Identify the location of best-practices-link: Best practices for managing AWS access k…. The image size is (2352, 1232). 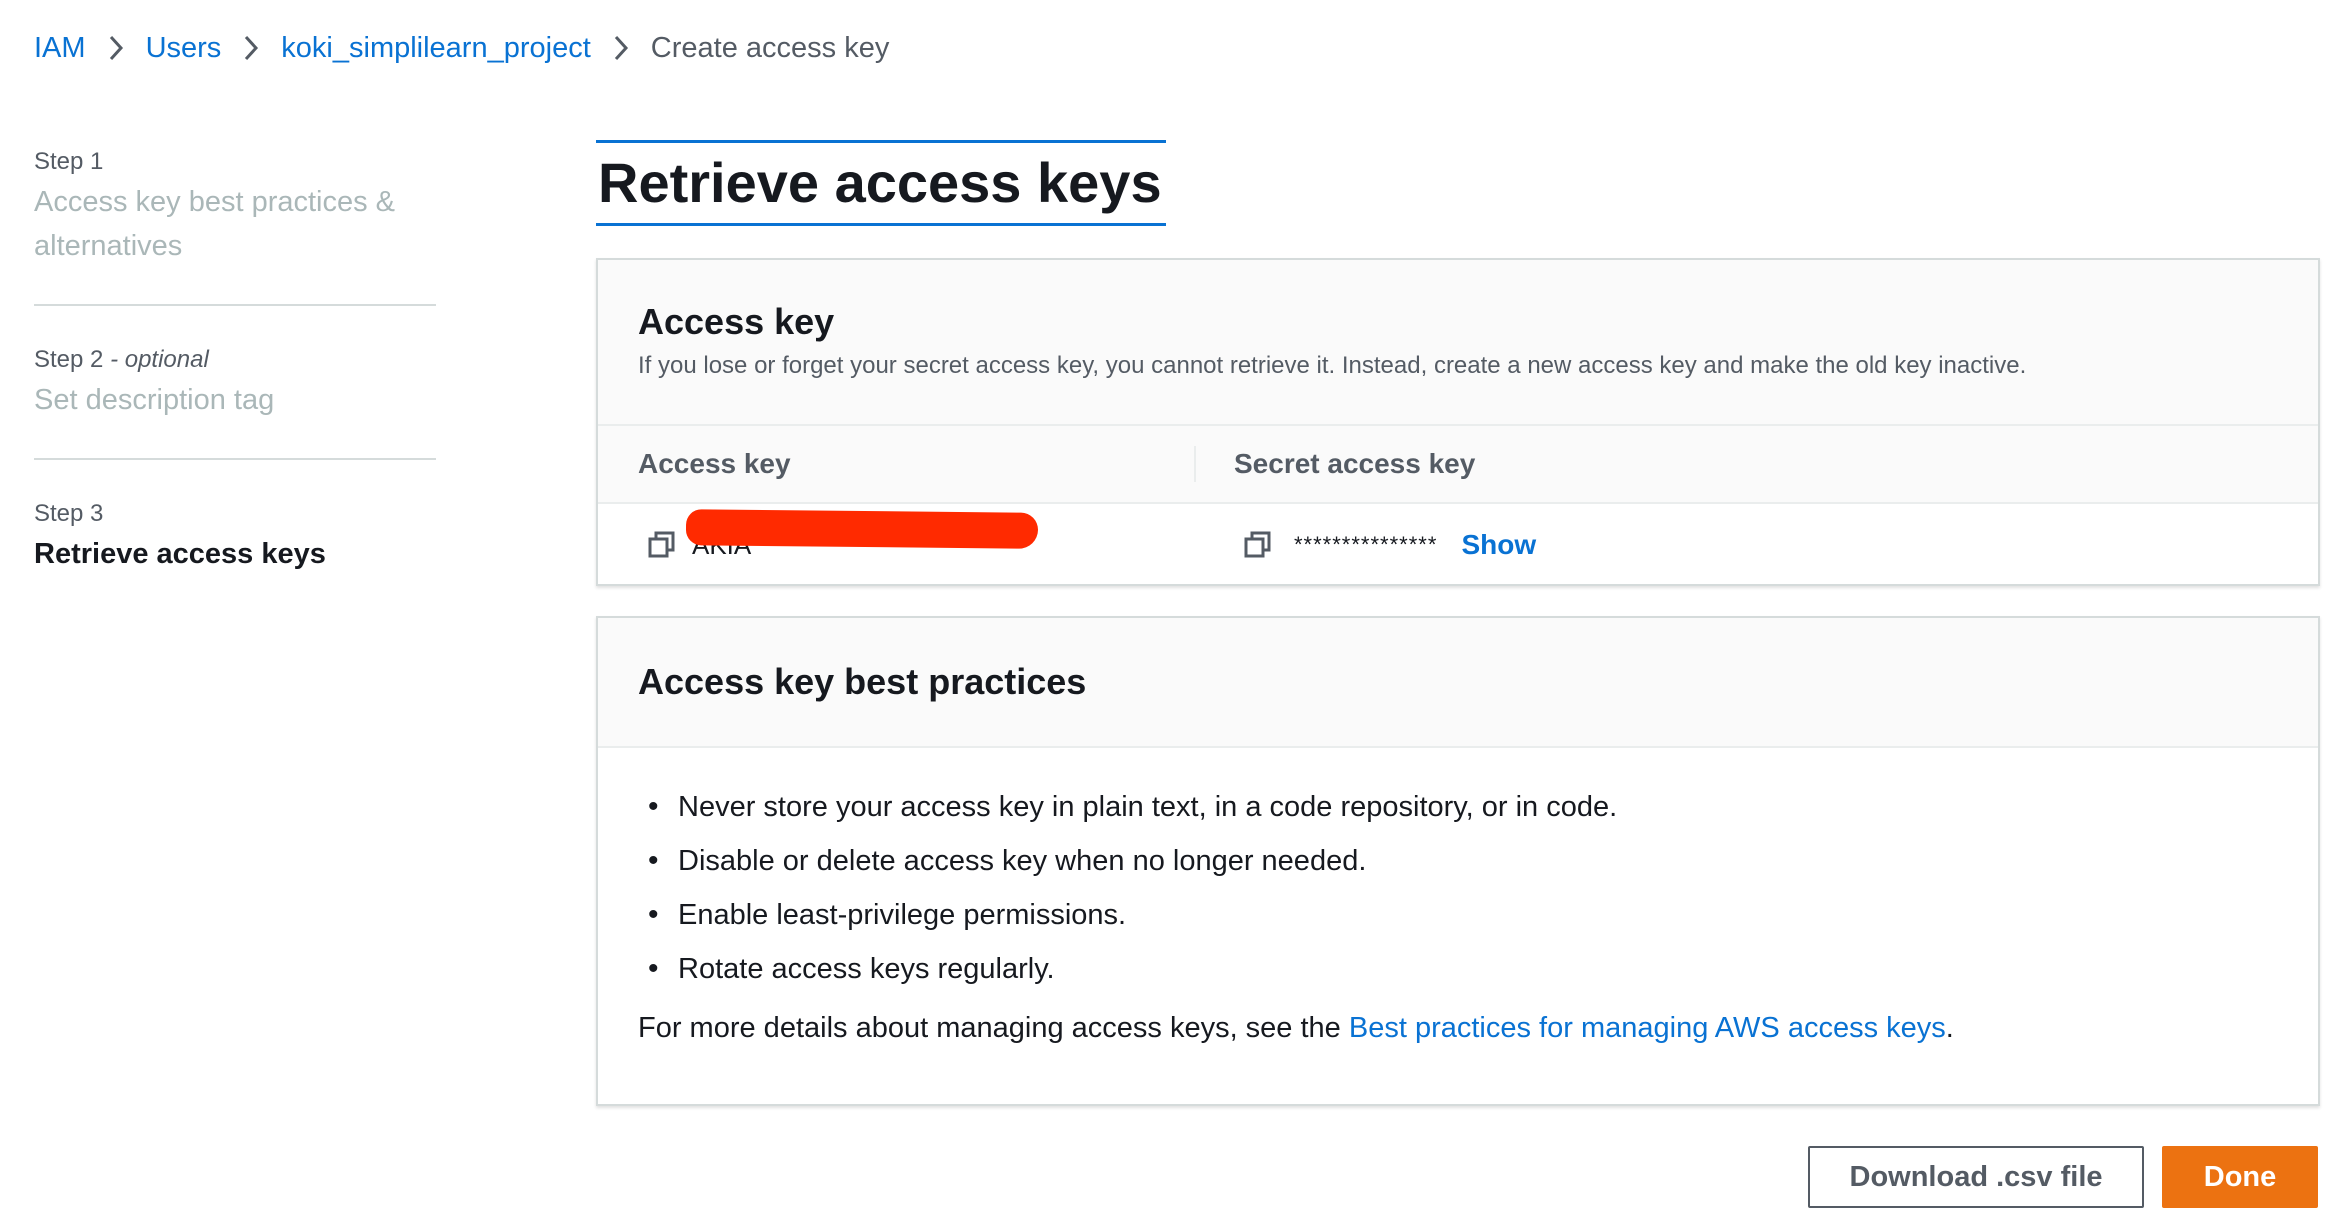
(1647, 1028).